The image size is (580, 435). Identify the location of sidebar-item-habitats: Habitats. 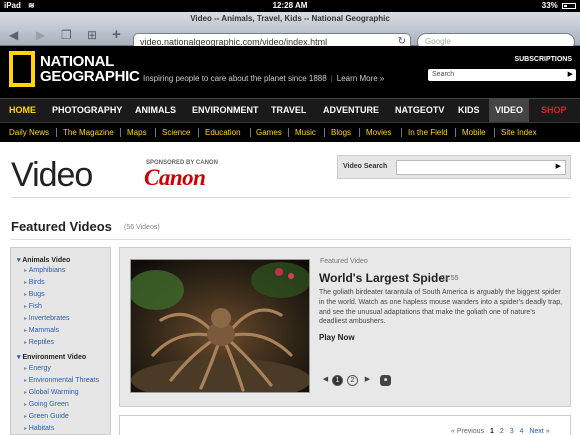
(39, 428).